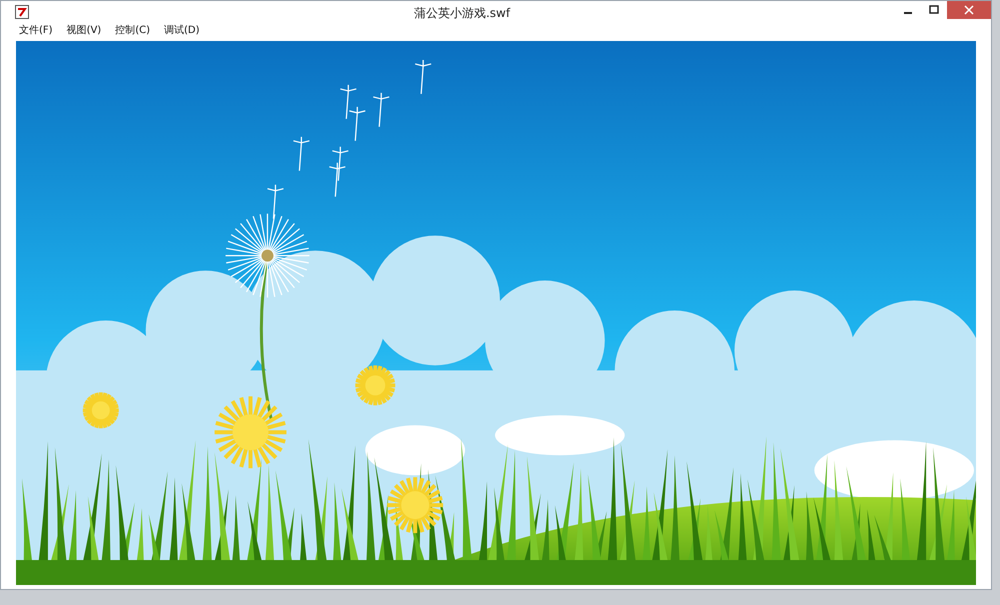 The image size is (1000, 605). I want to click on menu-item: 控制(C), so click(132, 31).